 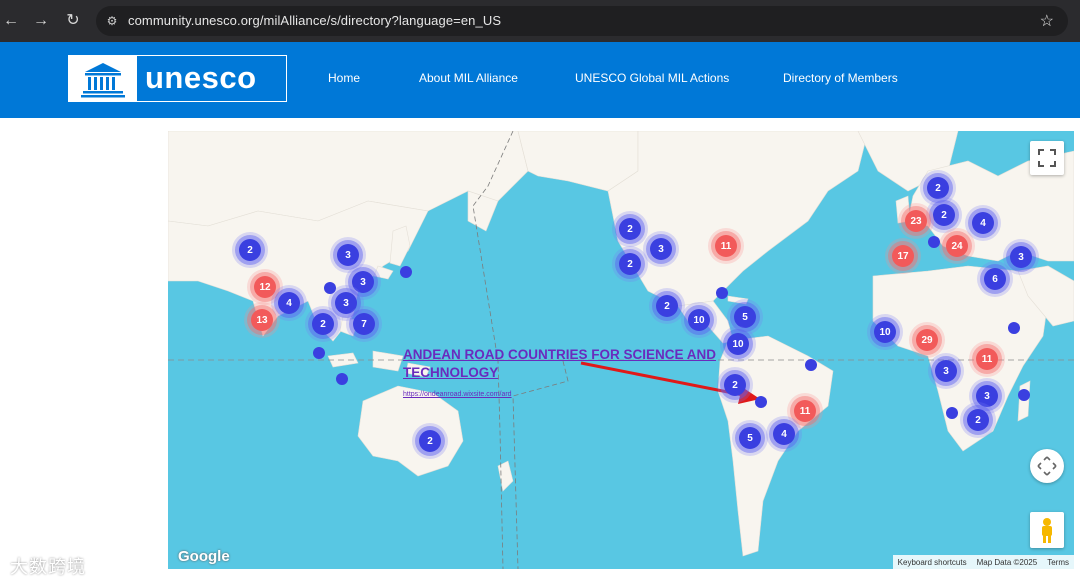 What do you see at coordinates (995, 279) in the screenshot?
I see `marker-cluster: 6` at bounding box center [995, 279].